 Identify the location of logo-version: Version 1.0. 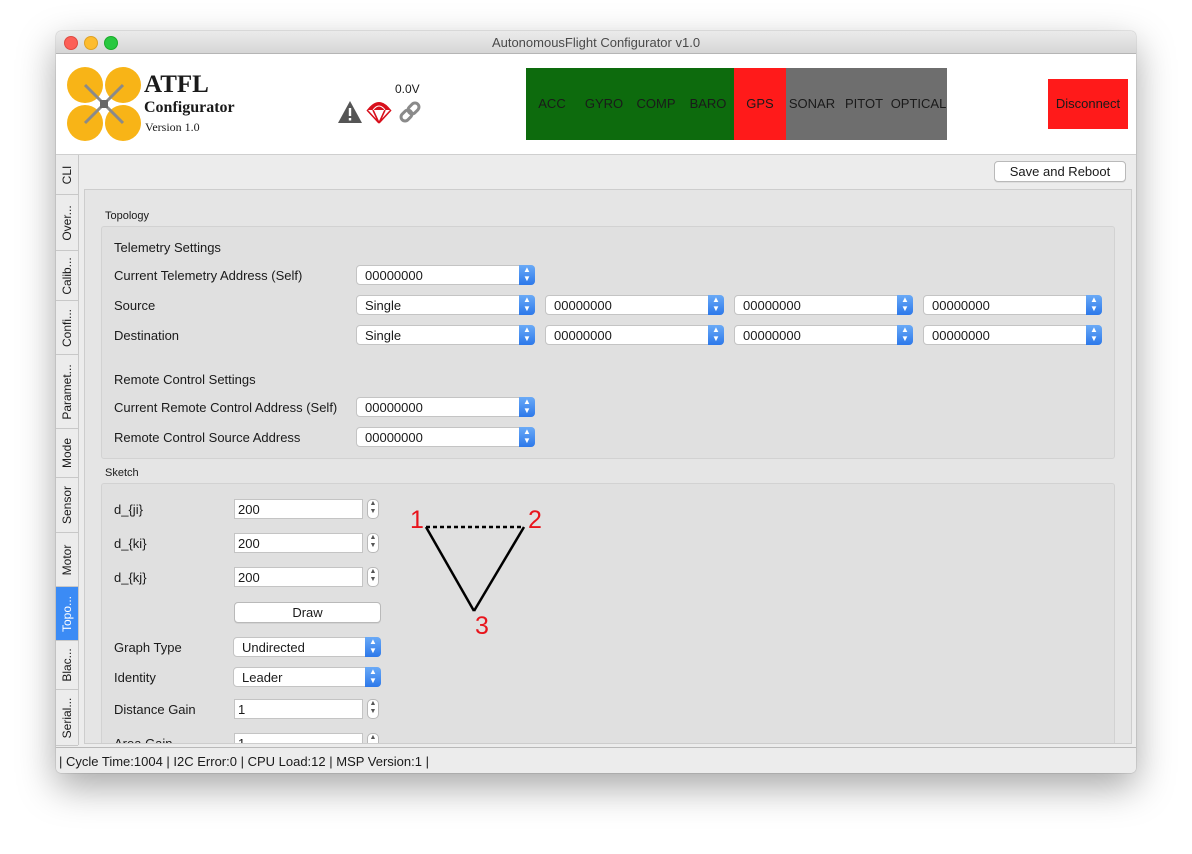
(172, 127).